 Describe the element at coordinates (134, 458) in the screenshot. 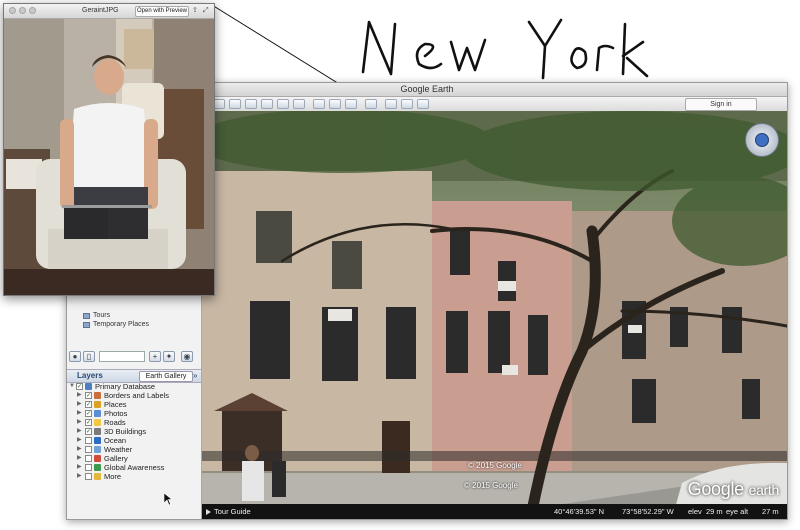

I see `layer-row: ▶ Gallery` at that location.